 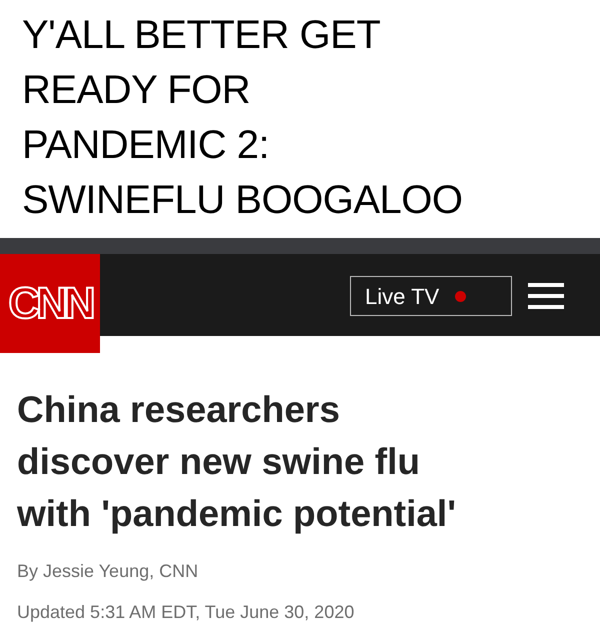 I want to click on updated-timestamp: Updated 5:31 AM EDT, Tue June 30, 2020, so click(x=186, y=612).